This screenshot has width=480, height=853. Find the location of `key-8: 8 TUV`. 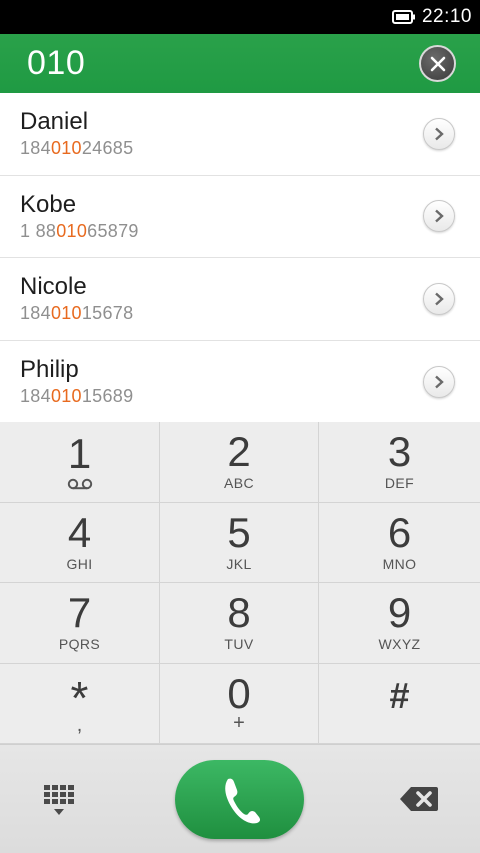

key-8: 8 TUV is located at coordinates (239, 623).